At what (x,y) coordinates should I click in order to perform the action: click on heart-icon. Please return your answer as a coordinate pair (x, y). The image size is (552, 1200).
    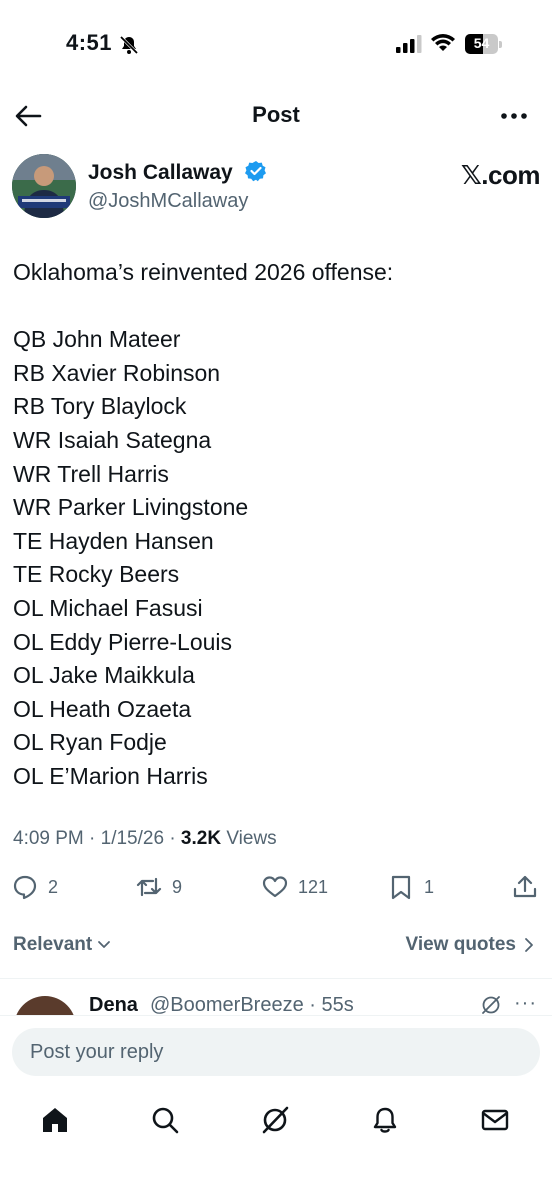
    Looking at the image, I should click on (275, 887).